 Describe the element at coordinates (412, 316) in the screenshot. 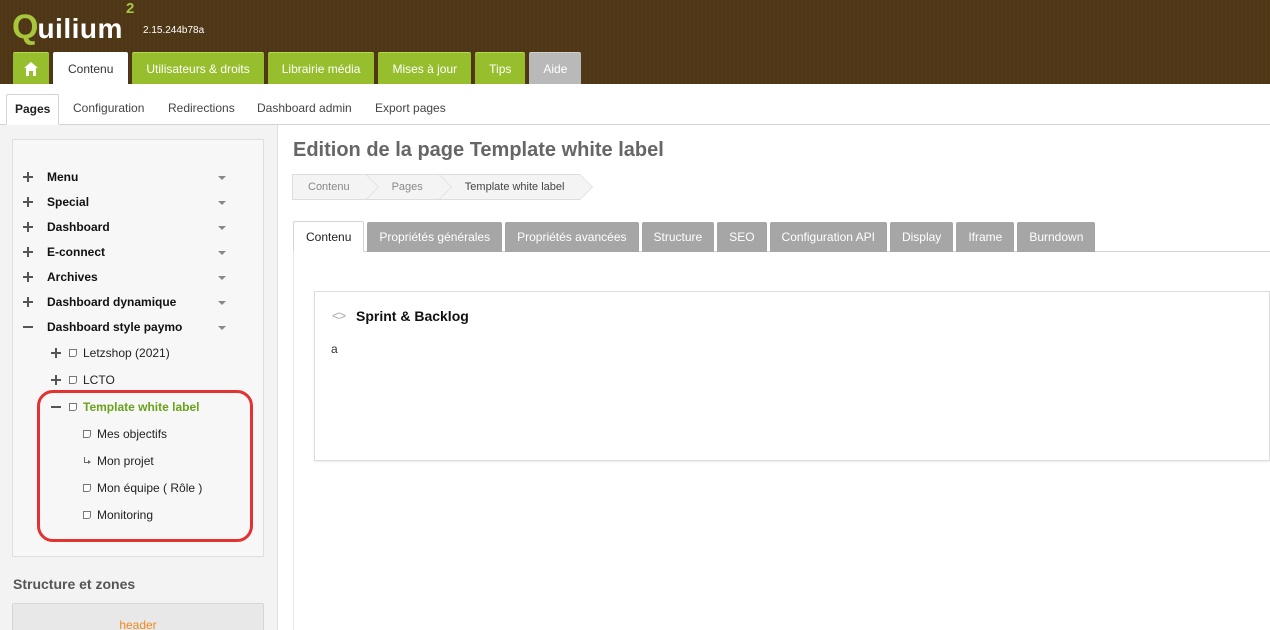

I see `block-title: Sprint & Backlog` at that location.